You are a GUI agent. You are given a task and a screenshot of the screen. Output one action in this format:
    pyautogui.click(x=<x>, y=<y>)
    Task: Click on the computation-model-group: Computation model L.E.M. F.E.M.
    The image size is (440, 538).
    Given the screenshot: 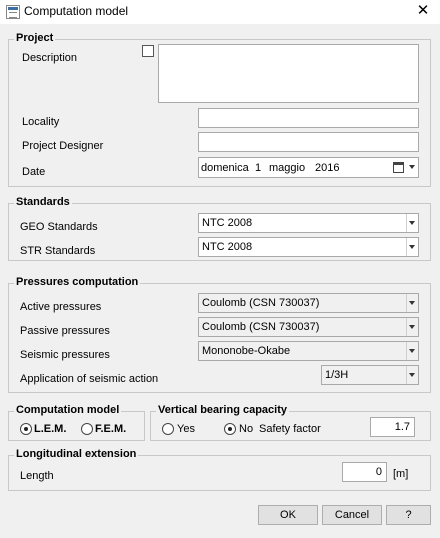 What is the action you would take?
    pyautogui.click(x=76, y=422)
    